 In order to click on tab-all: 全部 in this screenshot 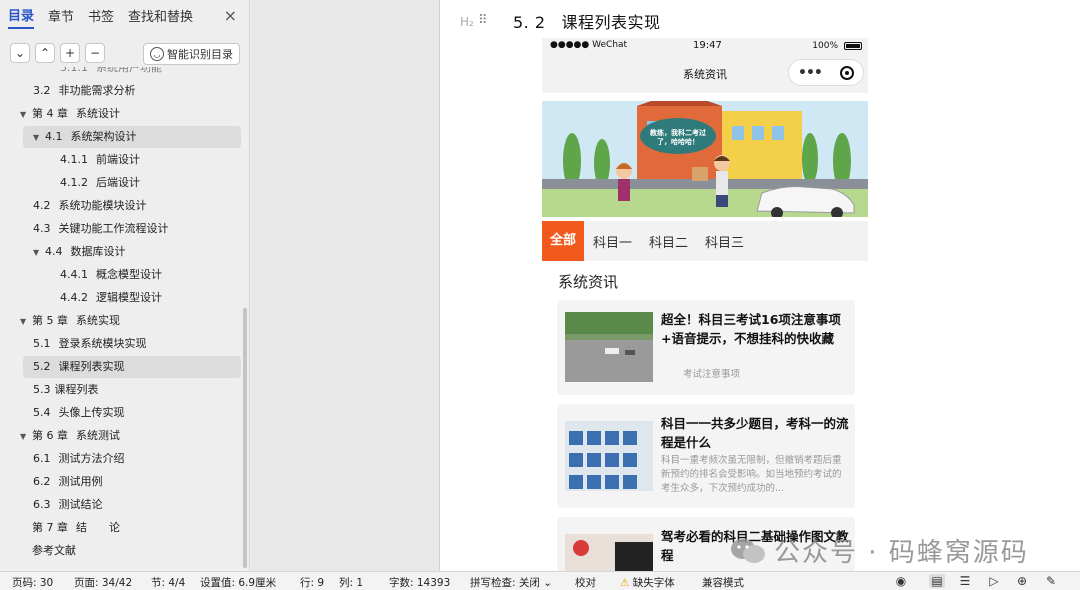, I will do `click(563, 241)`.